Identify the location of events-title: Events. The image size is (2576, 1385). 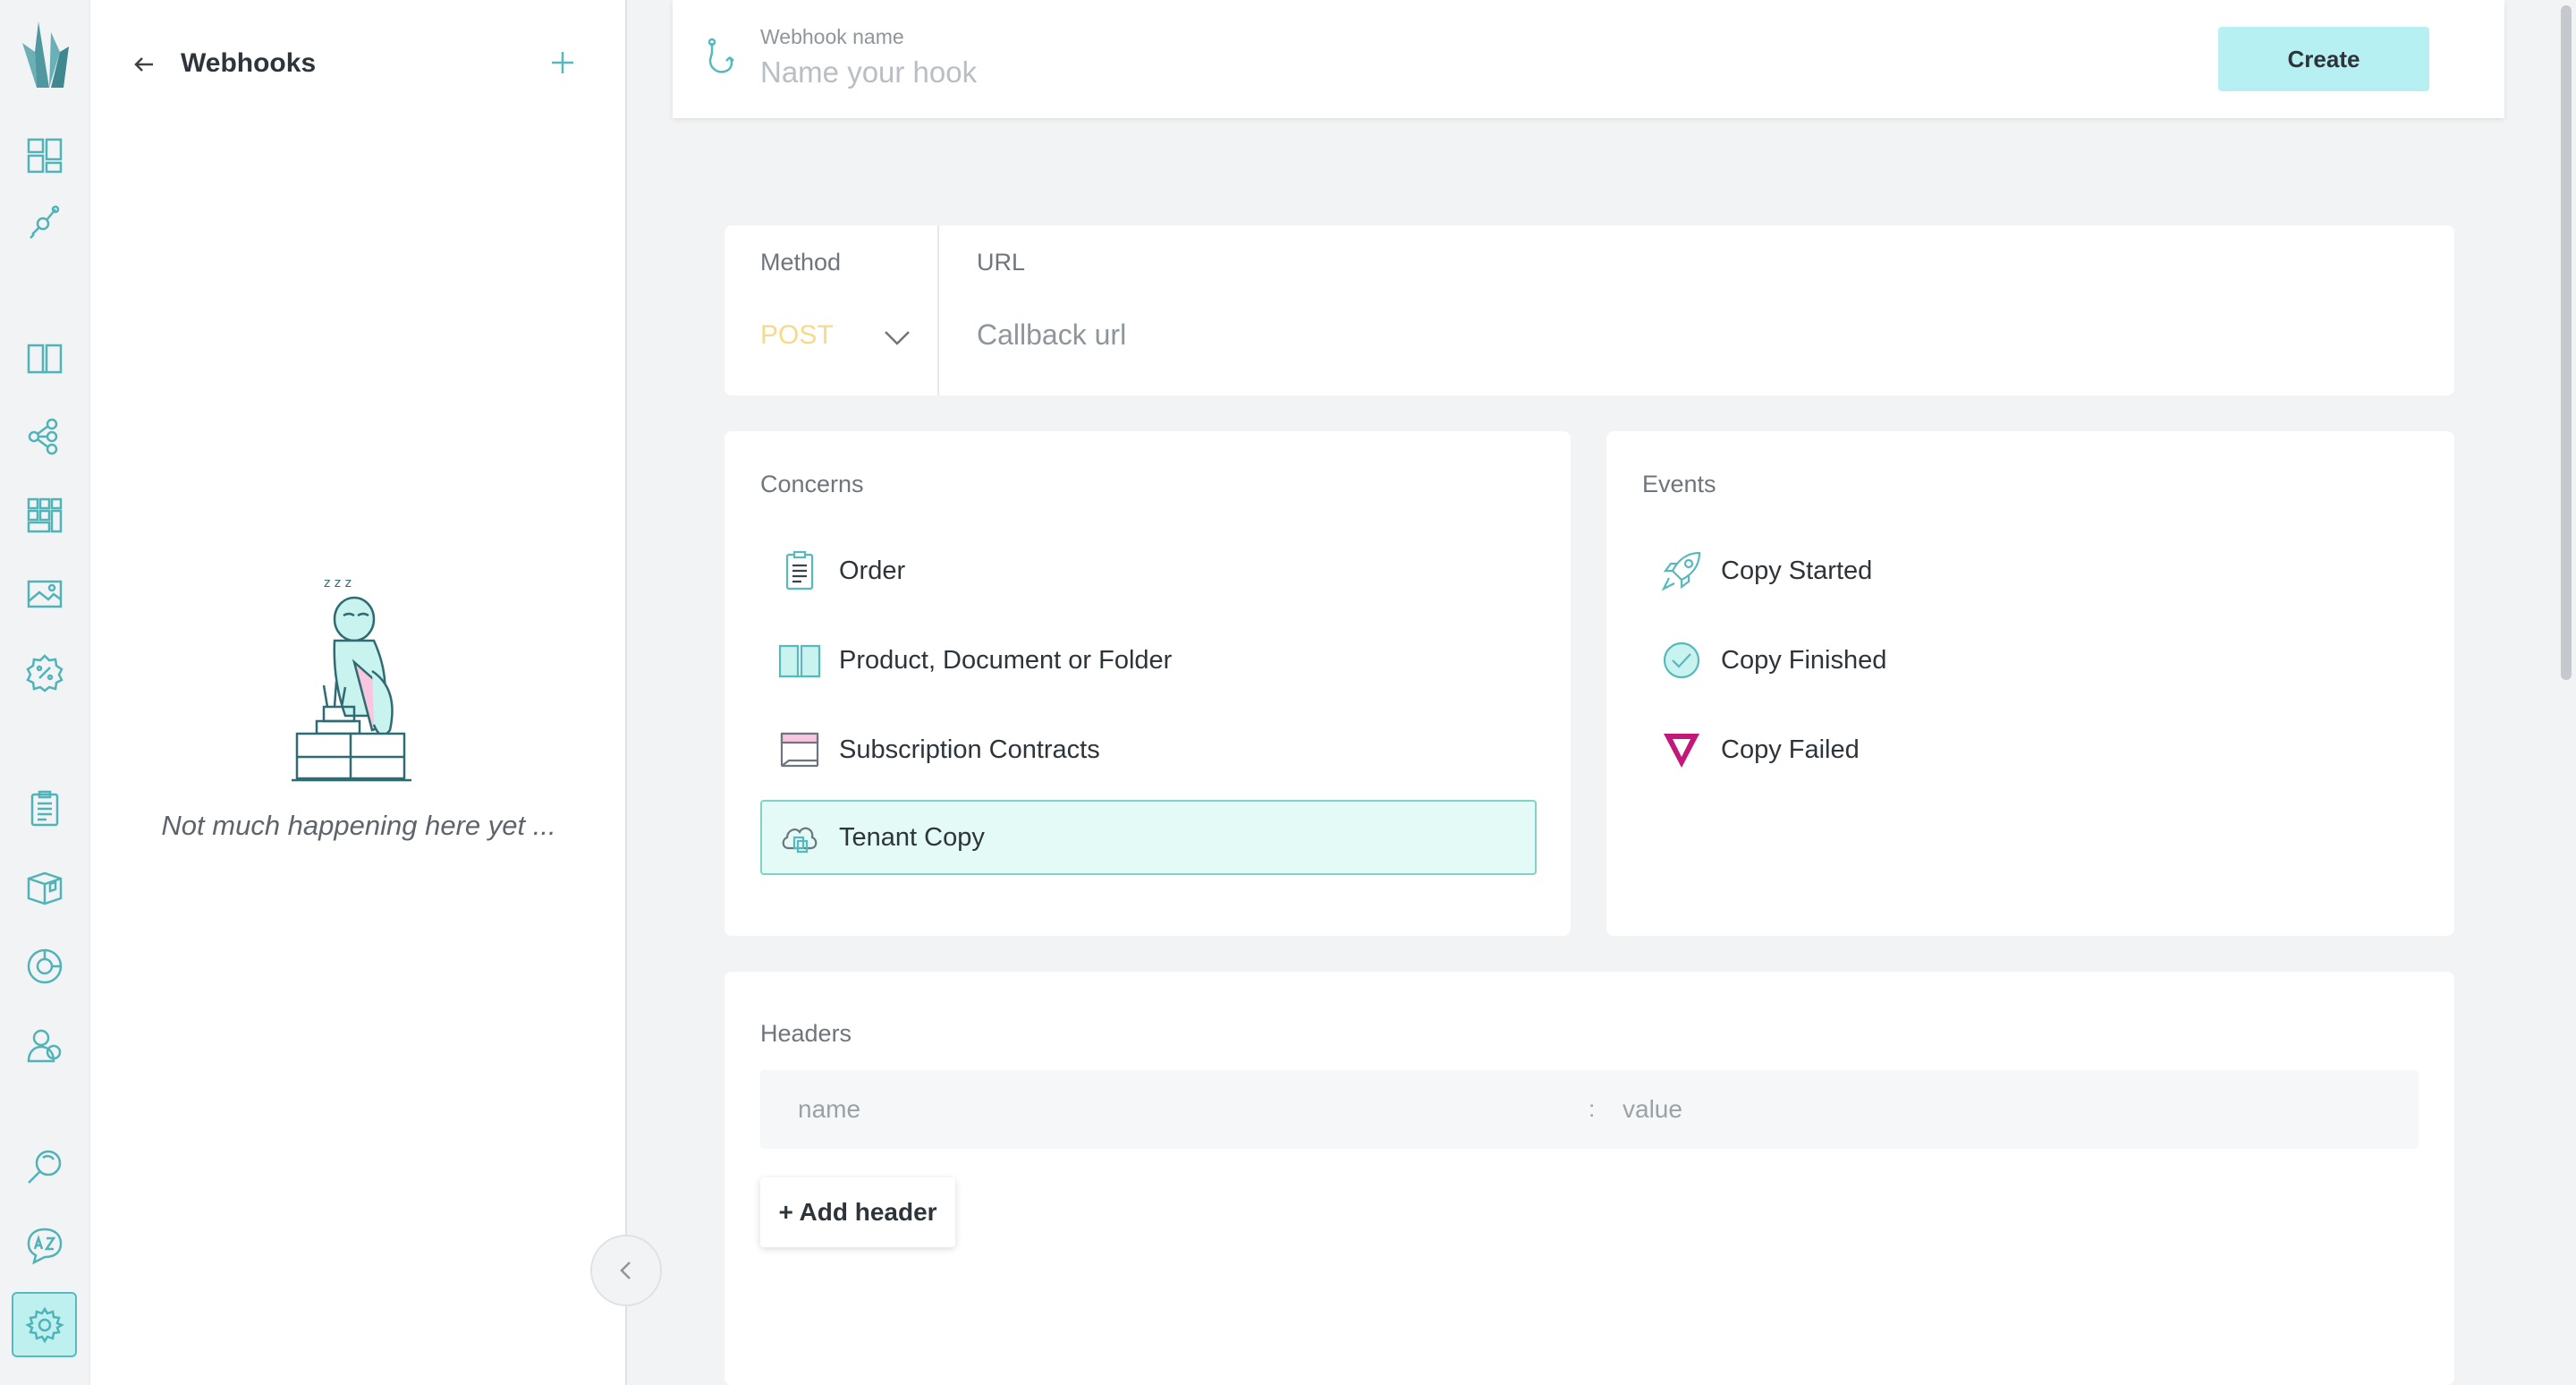
(1679, 484).